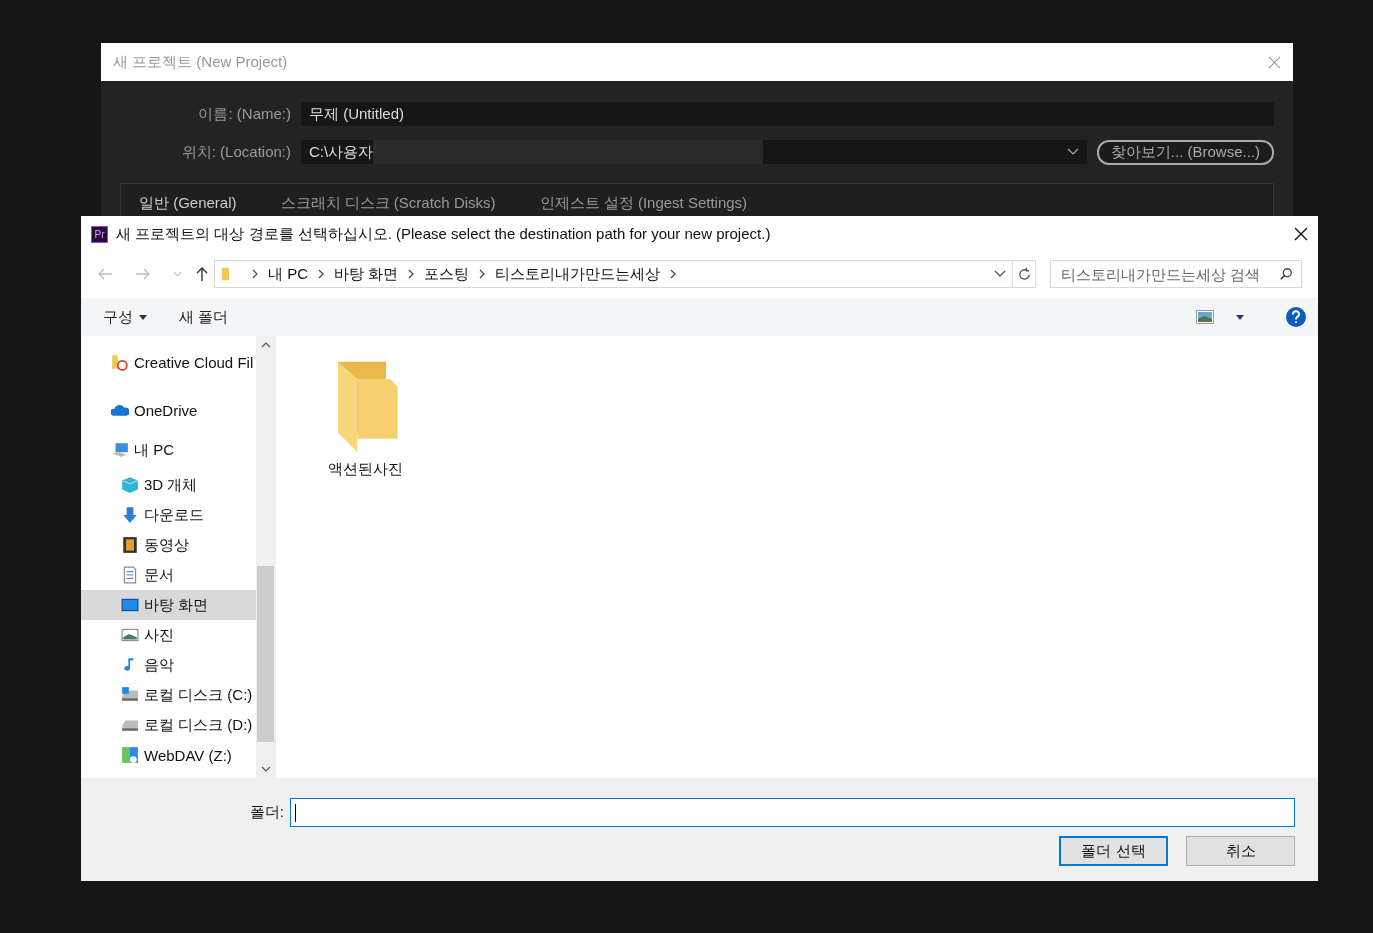 The height and width of the screenshot is (933, 1373). What do you see at coordinates (447, 274) in the screenshot?
I see `breadcrumb: 포스팅` at bounding box center [447, 274].